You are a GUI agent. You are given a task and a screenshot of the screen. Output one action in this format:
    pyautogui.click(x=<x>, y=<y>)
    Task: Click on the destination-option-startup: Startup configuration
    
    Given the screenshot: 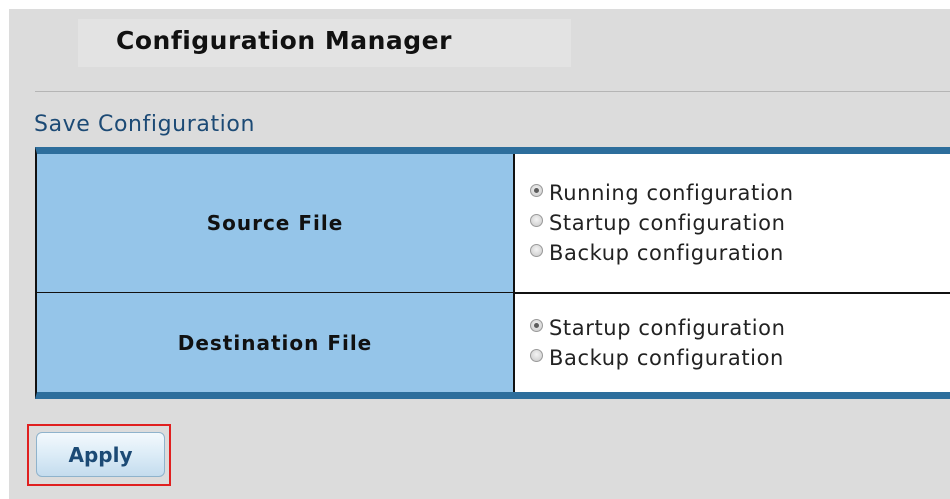 What is the action you would take?
    pyautogui.click(x=740, y=328)
    